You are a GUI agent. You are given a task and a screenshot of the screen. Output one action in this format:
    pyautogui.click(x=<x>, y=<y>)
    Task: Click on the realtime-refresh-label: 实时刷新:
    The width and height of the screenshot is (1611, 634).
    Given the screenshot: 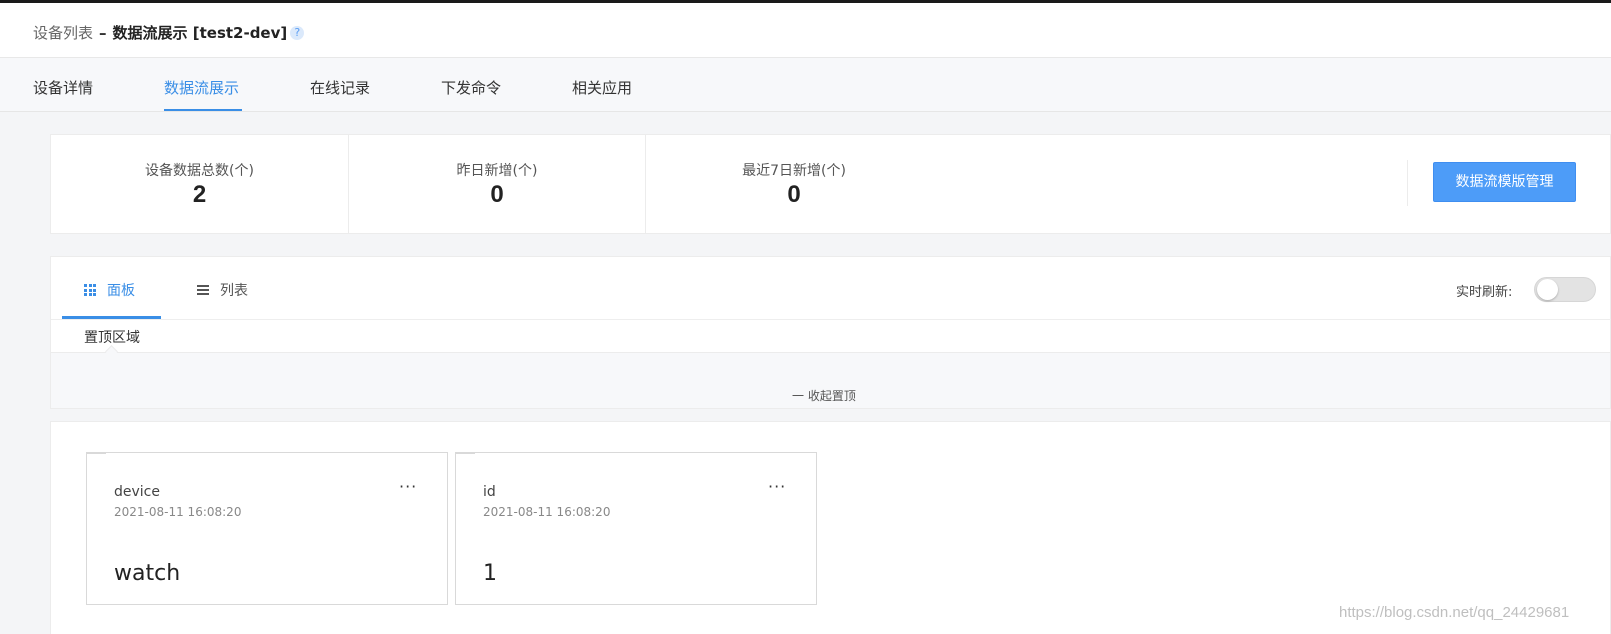 What is the action you would take?
    pyautogui.click(x=1484, y=292)
    